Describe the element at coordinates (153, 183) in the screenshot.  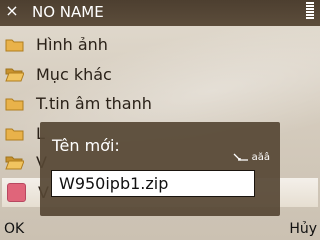
I see `filename-input: W950ipb1.zip` at that location.